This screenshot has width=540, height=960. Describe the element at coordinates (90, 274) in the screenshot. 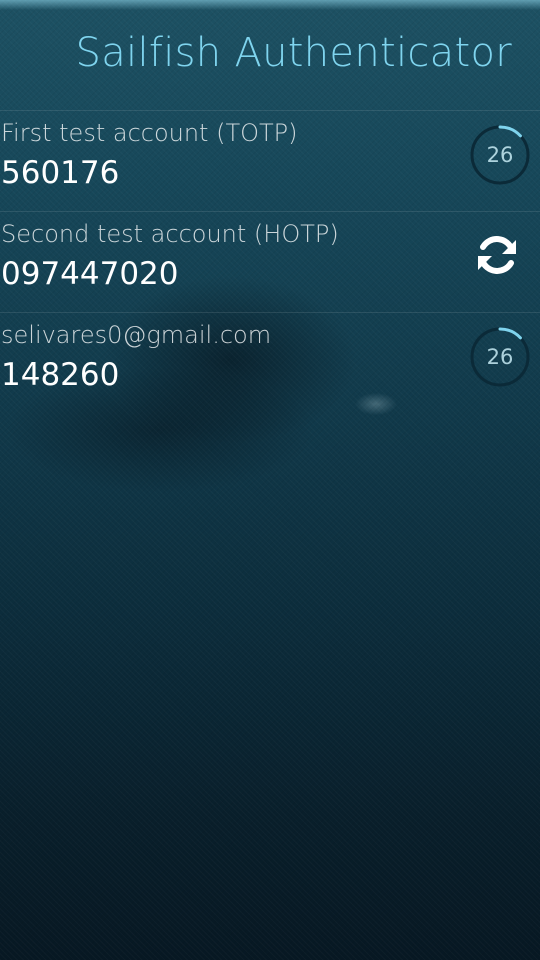

I see `account-code: 097447020` at that location.